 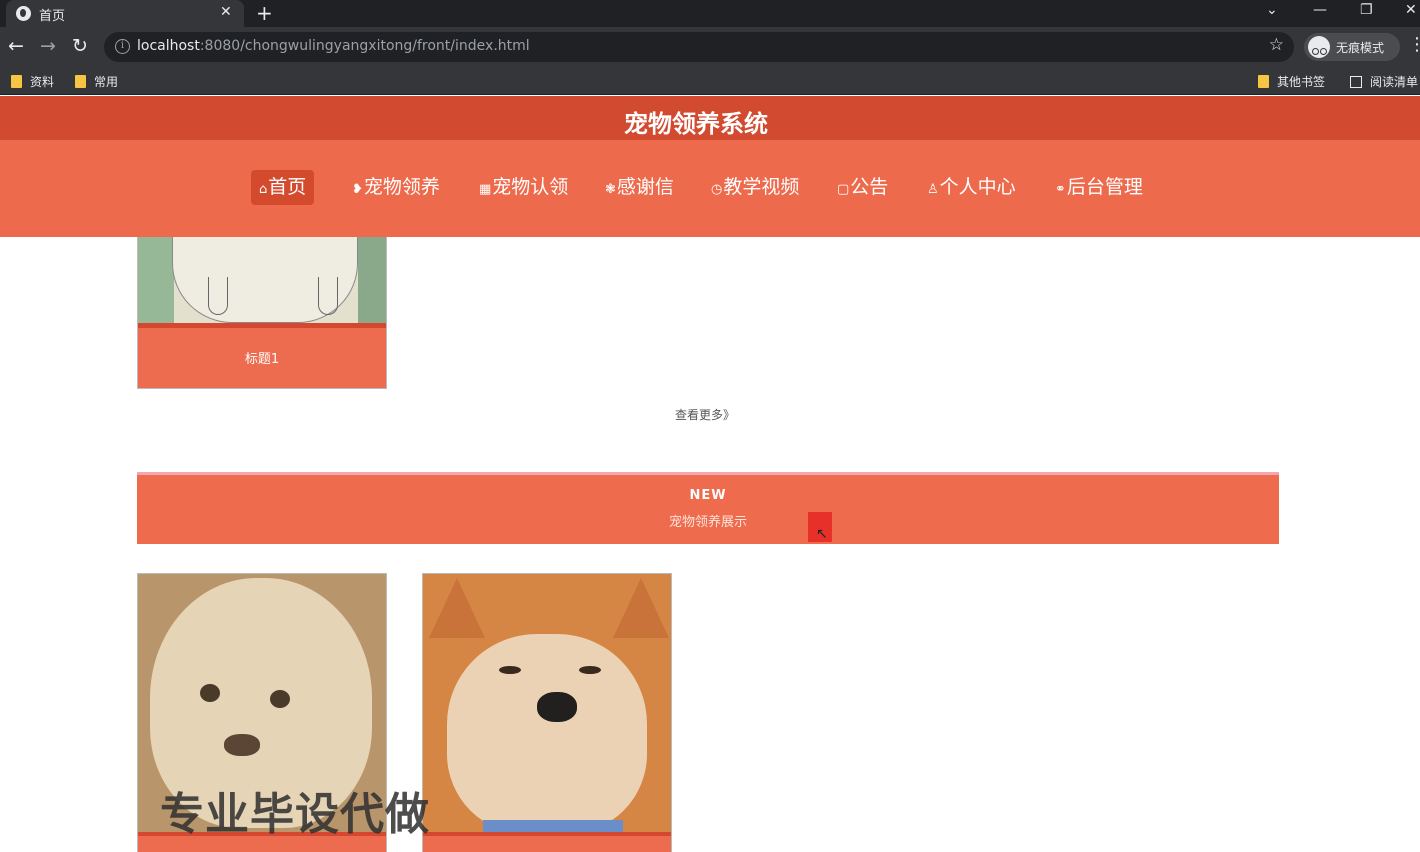 I want to click on close-tab-icon: ✕, so click(x=226, y=12).